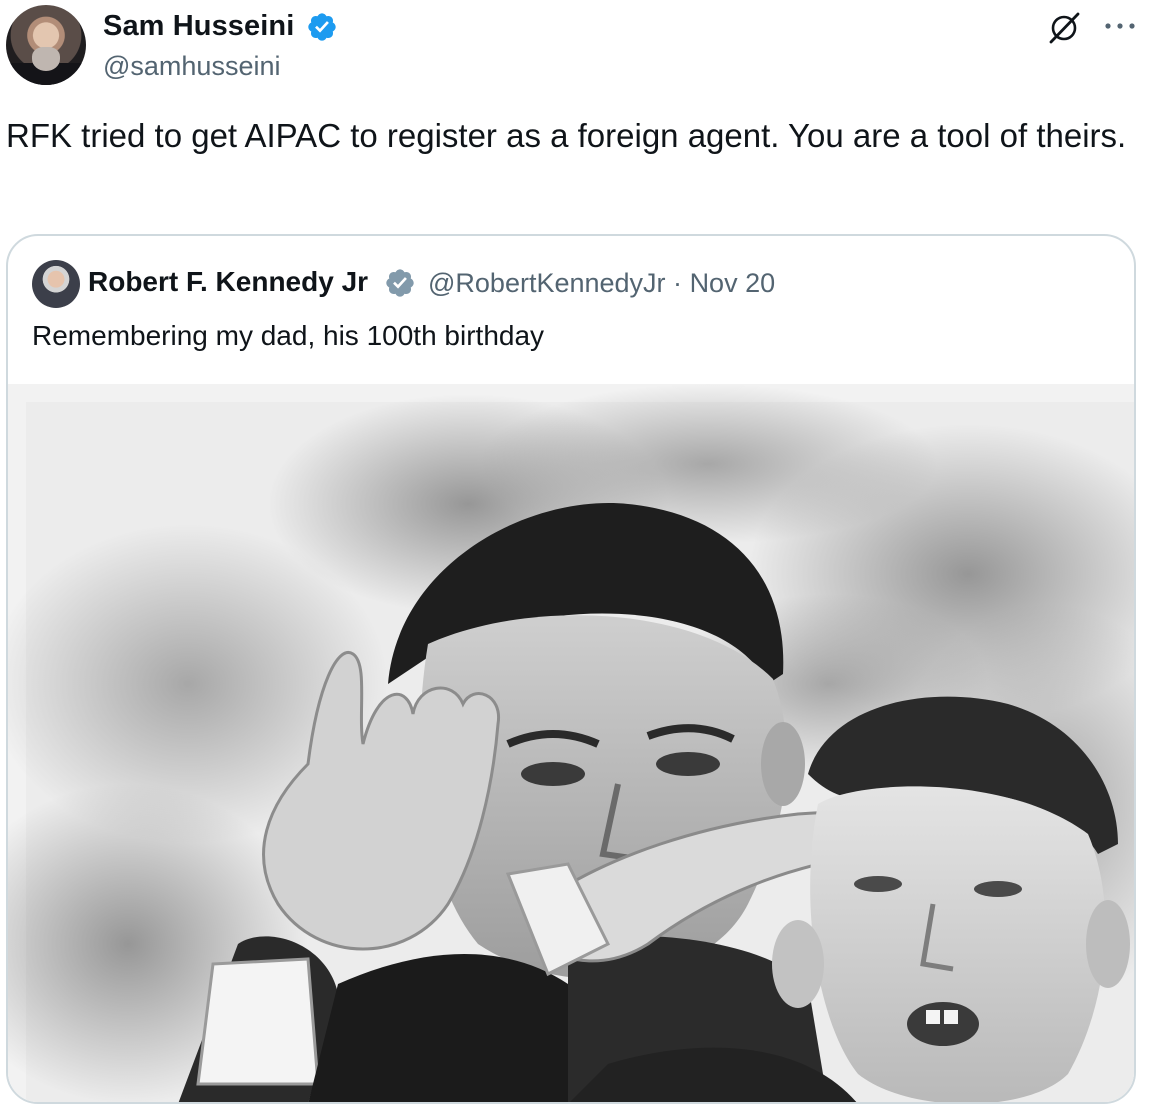 The height and width of the screenshot is (1104, 1166). Describe the element at coordinates (191, 66) in the screenshot. I see `author-handle: @samhusseini` at that location.